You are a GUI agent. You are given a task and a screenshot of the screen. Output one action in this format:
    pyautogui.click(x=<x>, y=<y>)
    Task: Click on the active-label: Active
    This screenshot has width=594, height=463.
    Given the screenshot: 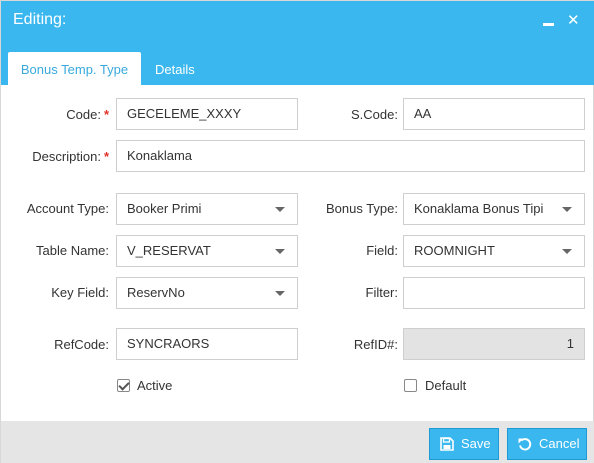 What is the action you would take?
    pyautogui.click(x=155, y=385)
    